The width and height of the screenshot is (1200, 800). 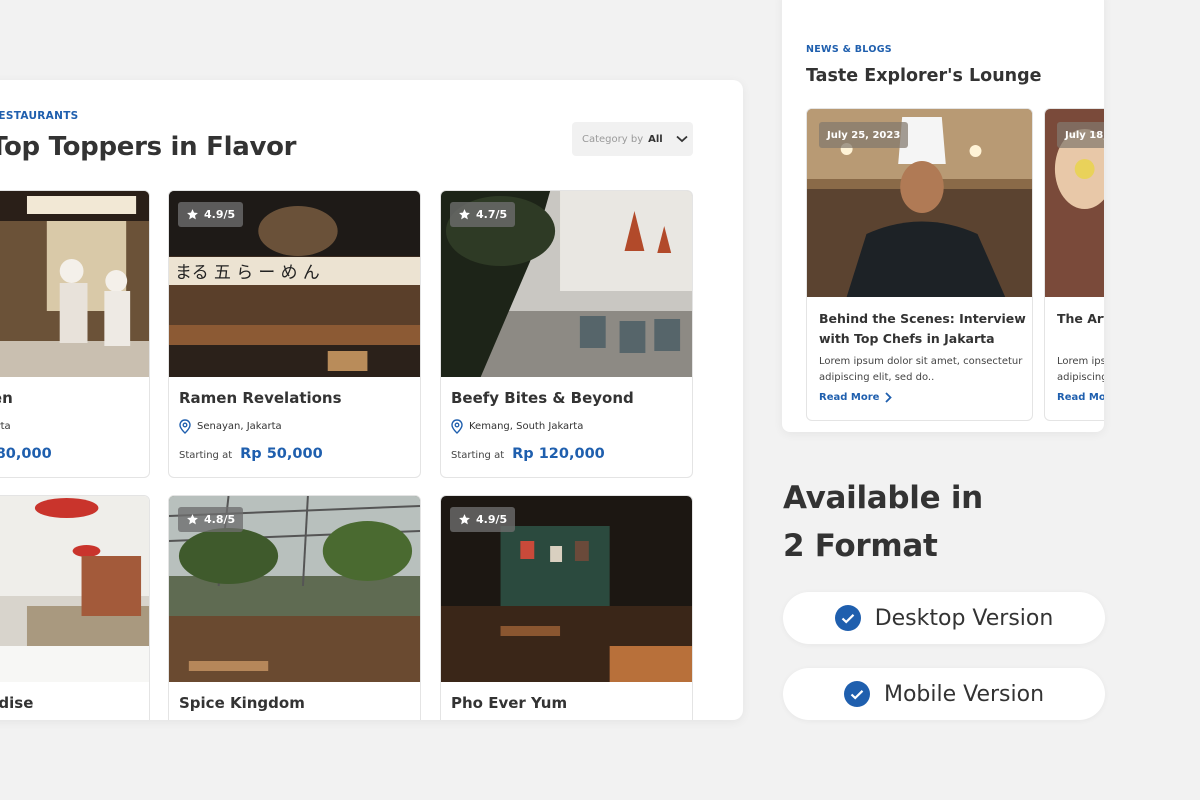 What do you see at coordinates (17, 703) in the screenshot?
I see `restaurant-name: Pasta Paradise` at bounding box center [17, 703].